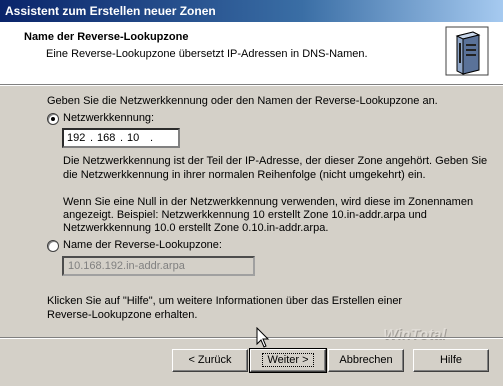 This screenshot has width=503, height=386. Describe the element at coordinates (133, 138) in the screenshot. I see `ip-octet-3: 10` at that location.